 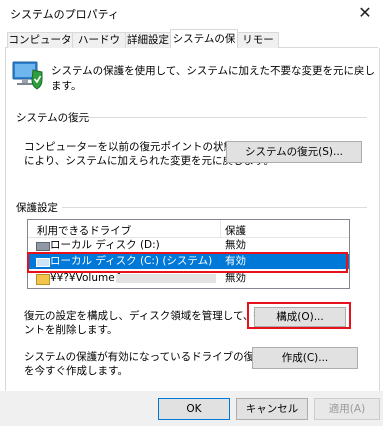 I want to click on tab-computer-name: コンピューター名, so click(x=40, y=46).